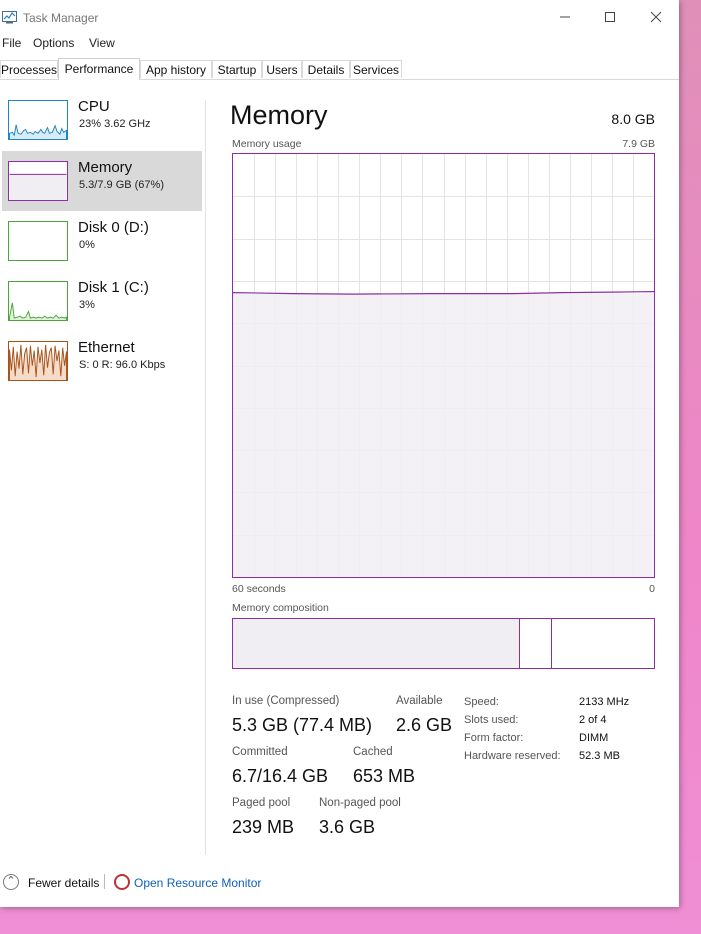 Image resolution: width=701 pixels, height=934 pixels. What do you see at coordinates (102, 301) in the screenshot?
I see `sidebar-item-disk1: Disk 1 (C:) 3%` at bounding box center [102, 301].